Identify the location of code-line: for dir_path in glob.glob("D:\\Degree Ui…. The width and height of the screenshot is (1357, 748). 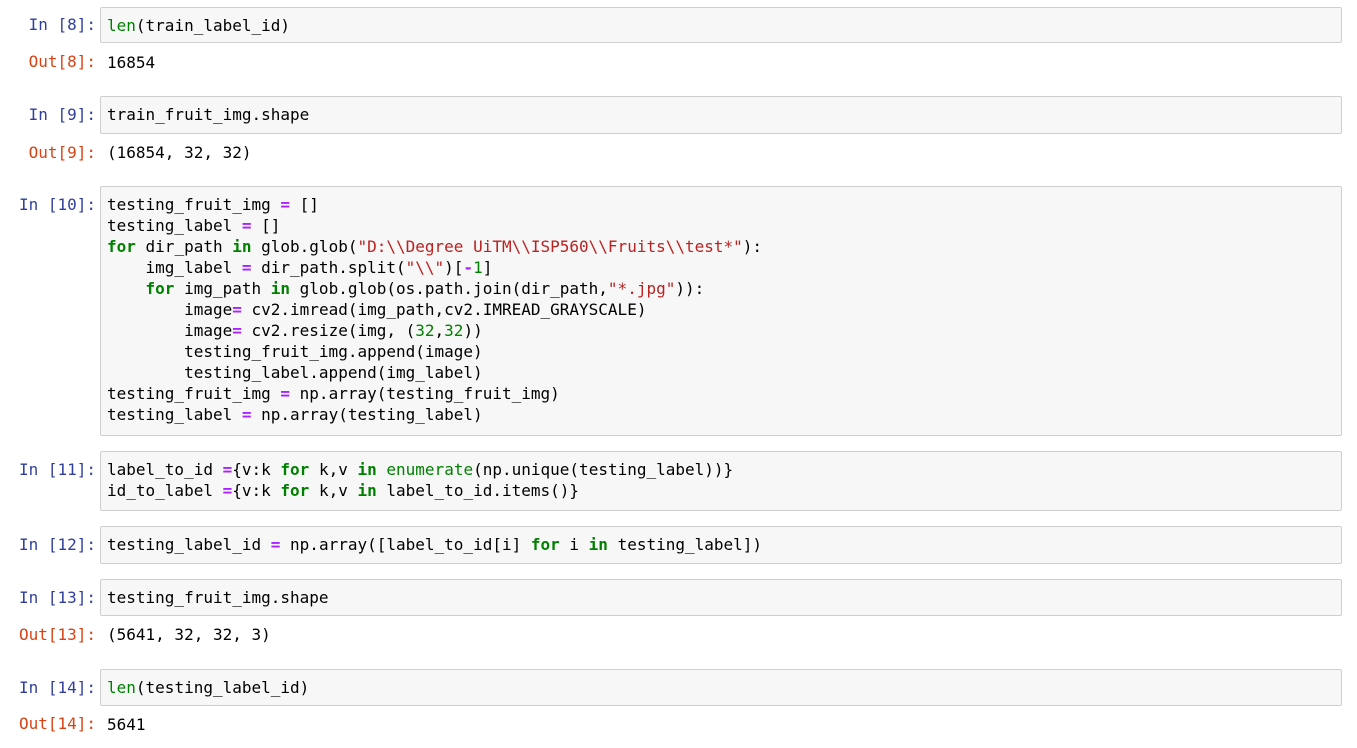
(721, 246).